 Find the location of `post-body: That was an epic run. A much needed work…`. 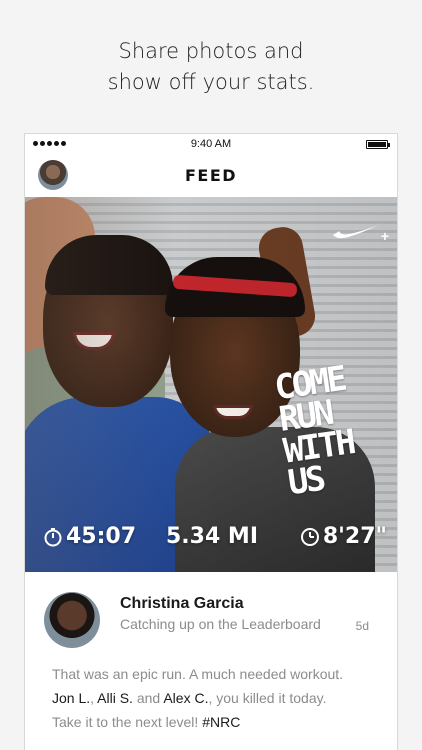

post-body: That was an epic run. A much needed work… is located at coordinates (217, 698).